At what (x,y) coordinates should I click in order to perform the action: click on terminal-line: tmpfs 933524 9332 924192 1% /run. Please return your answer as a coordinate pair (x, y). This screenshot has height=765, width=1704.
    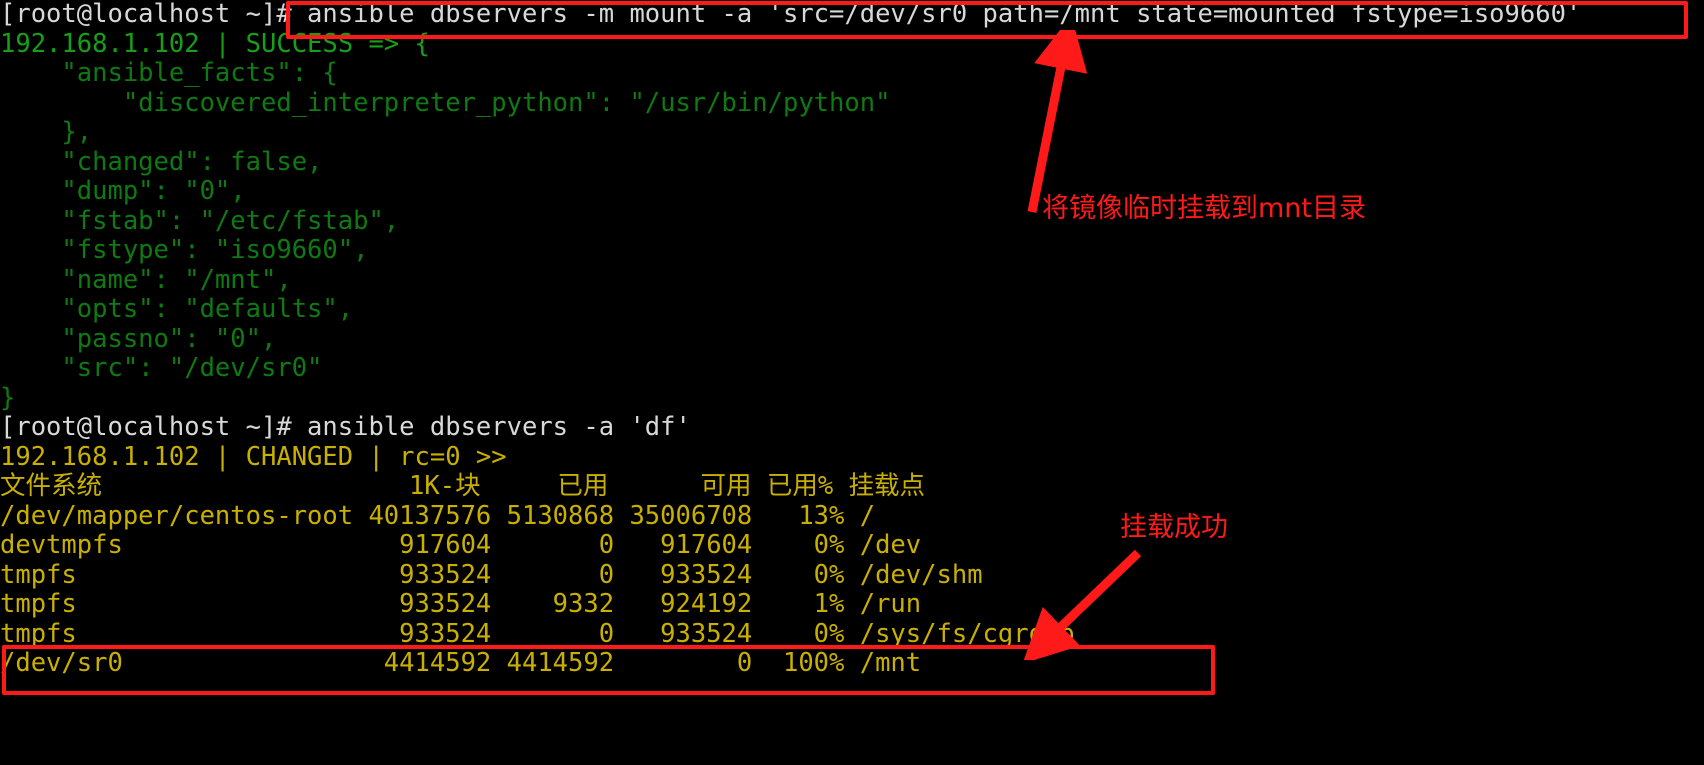
    Looking at the image, I should click on (461, 604).